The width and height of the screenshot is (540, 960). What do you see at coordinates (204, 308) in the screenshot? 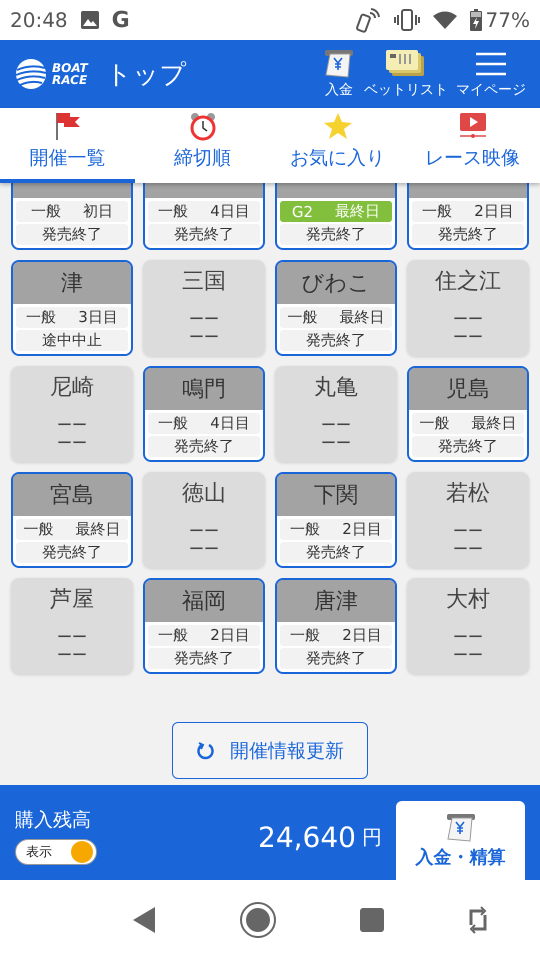
I see `venue-card: 三国 ーー ーー` at bounding box center [204, 308].